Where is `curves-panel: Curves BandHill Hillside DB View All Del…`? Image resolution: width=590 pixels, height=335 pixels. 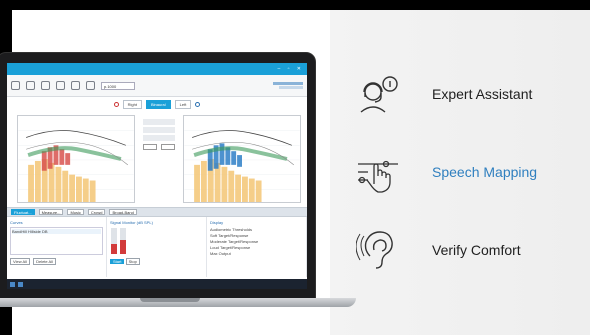 curves-panel: Curves BandHill Hillside DB View All Del… is located at coordinates (57, 247).